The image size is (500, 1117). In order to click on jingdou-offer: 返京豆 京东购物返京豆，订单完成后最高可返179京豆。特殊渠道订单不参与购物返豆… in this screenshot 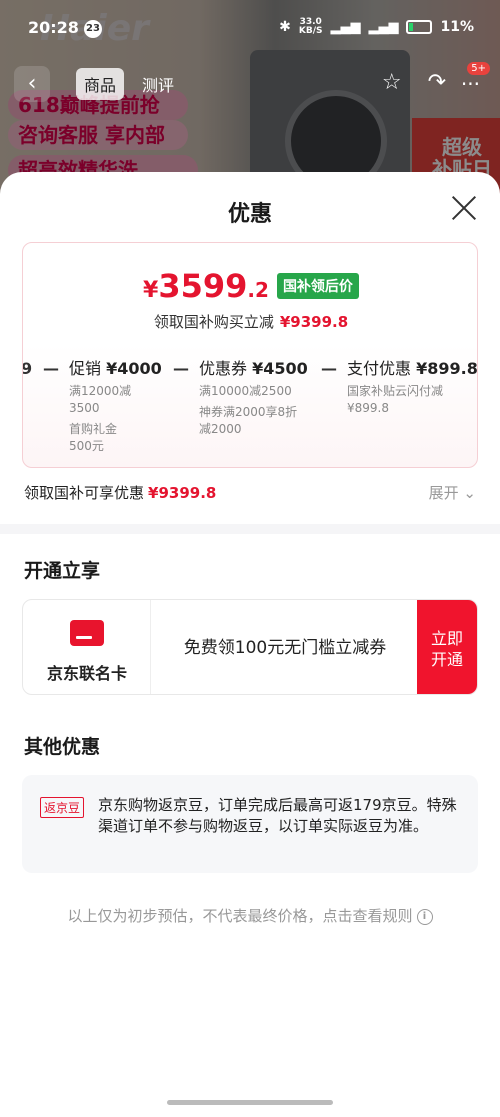, I will do `click(250, 824)`.